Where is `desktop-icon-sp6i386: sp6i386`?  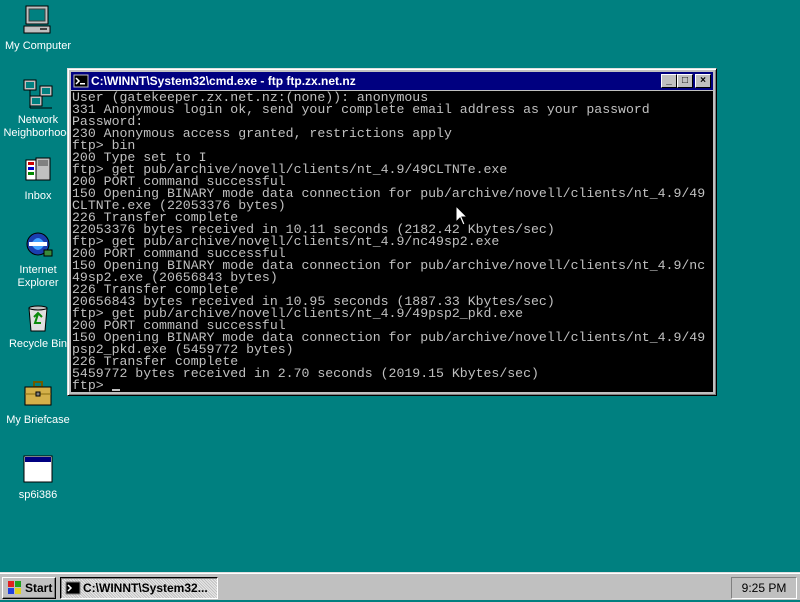
desktop-icon-sp6i386: sp6i386 is located at coordinates (38, 477).